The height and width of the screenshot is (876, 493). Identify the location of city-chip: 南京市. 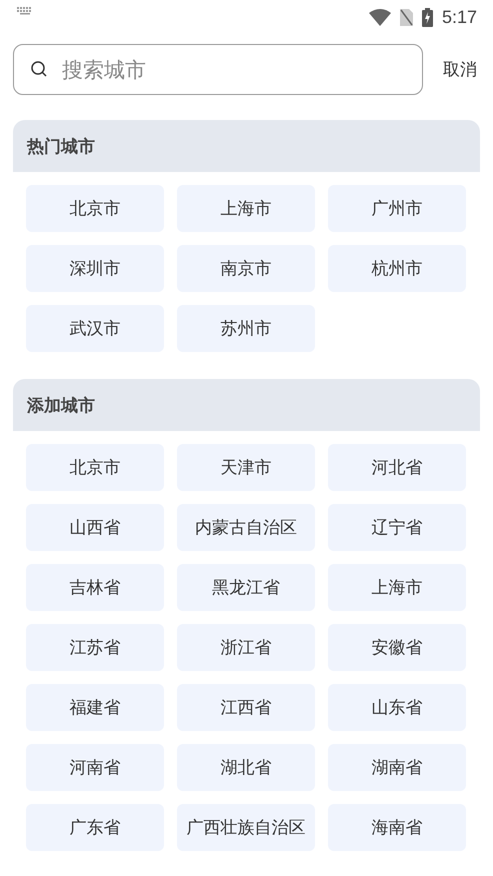
(246, 268).